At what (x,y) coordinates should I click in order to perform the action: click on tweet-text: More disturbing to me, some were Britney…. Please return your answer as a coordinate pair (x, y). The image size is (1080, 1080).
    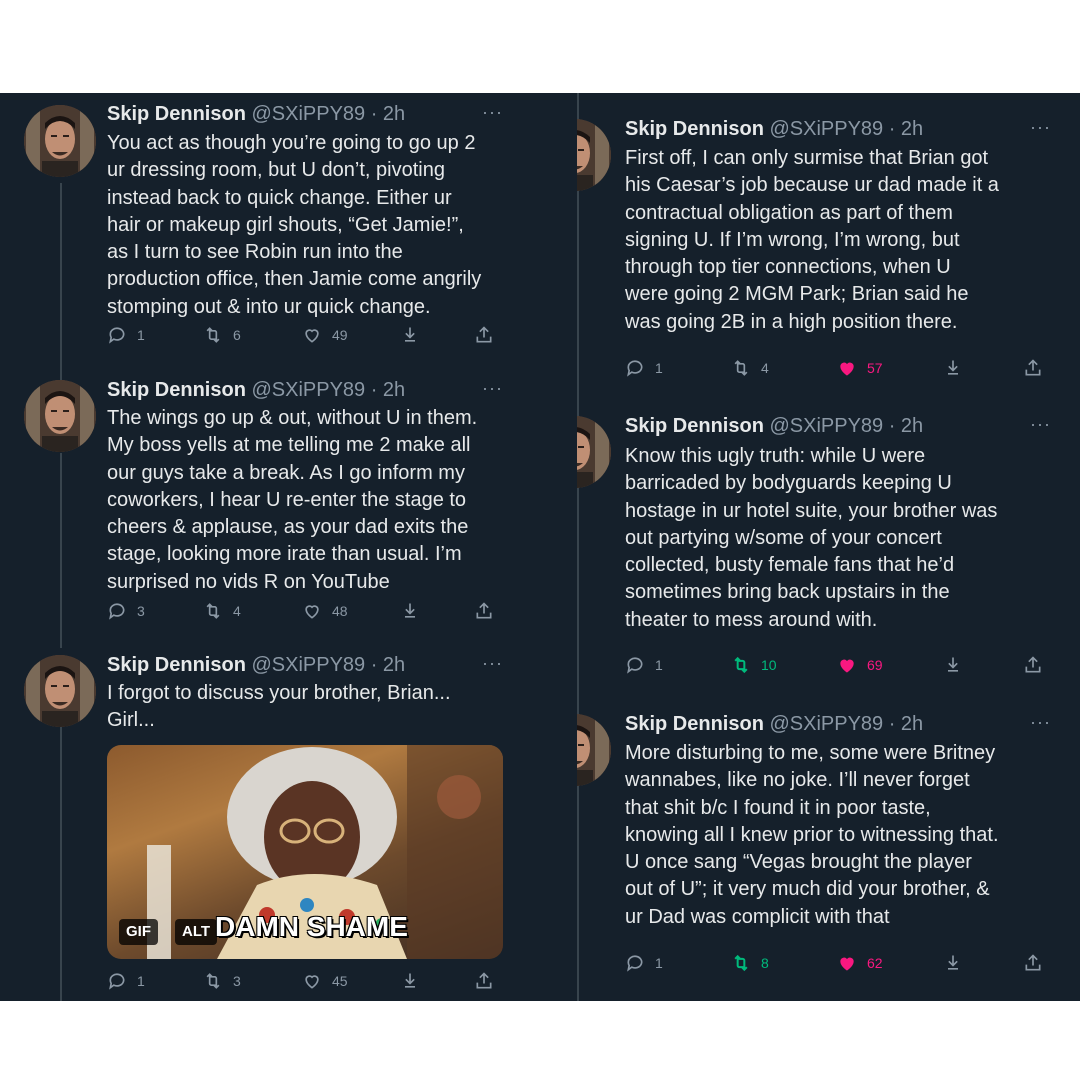
    Looking at the image, I should click on (812, 835).